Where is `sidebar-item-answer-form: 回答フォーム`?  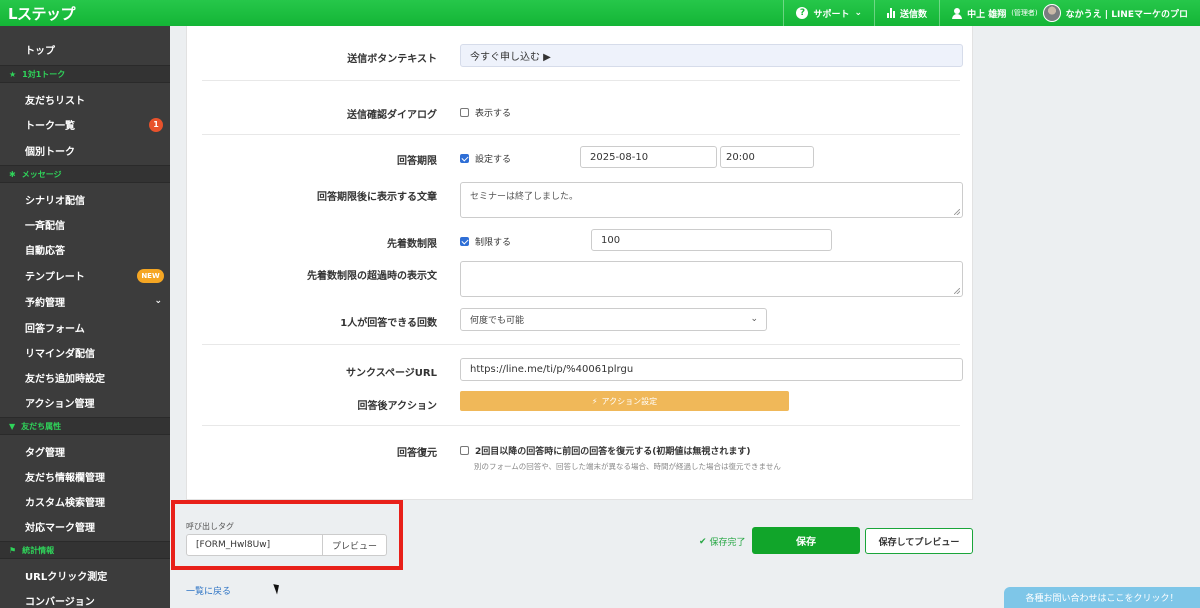 sidebar-item-answer-form: 回答フォーム is located at coordinates (85, 327).